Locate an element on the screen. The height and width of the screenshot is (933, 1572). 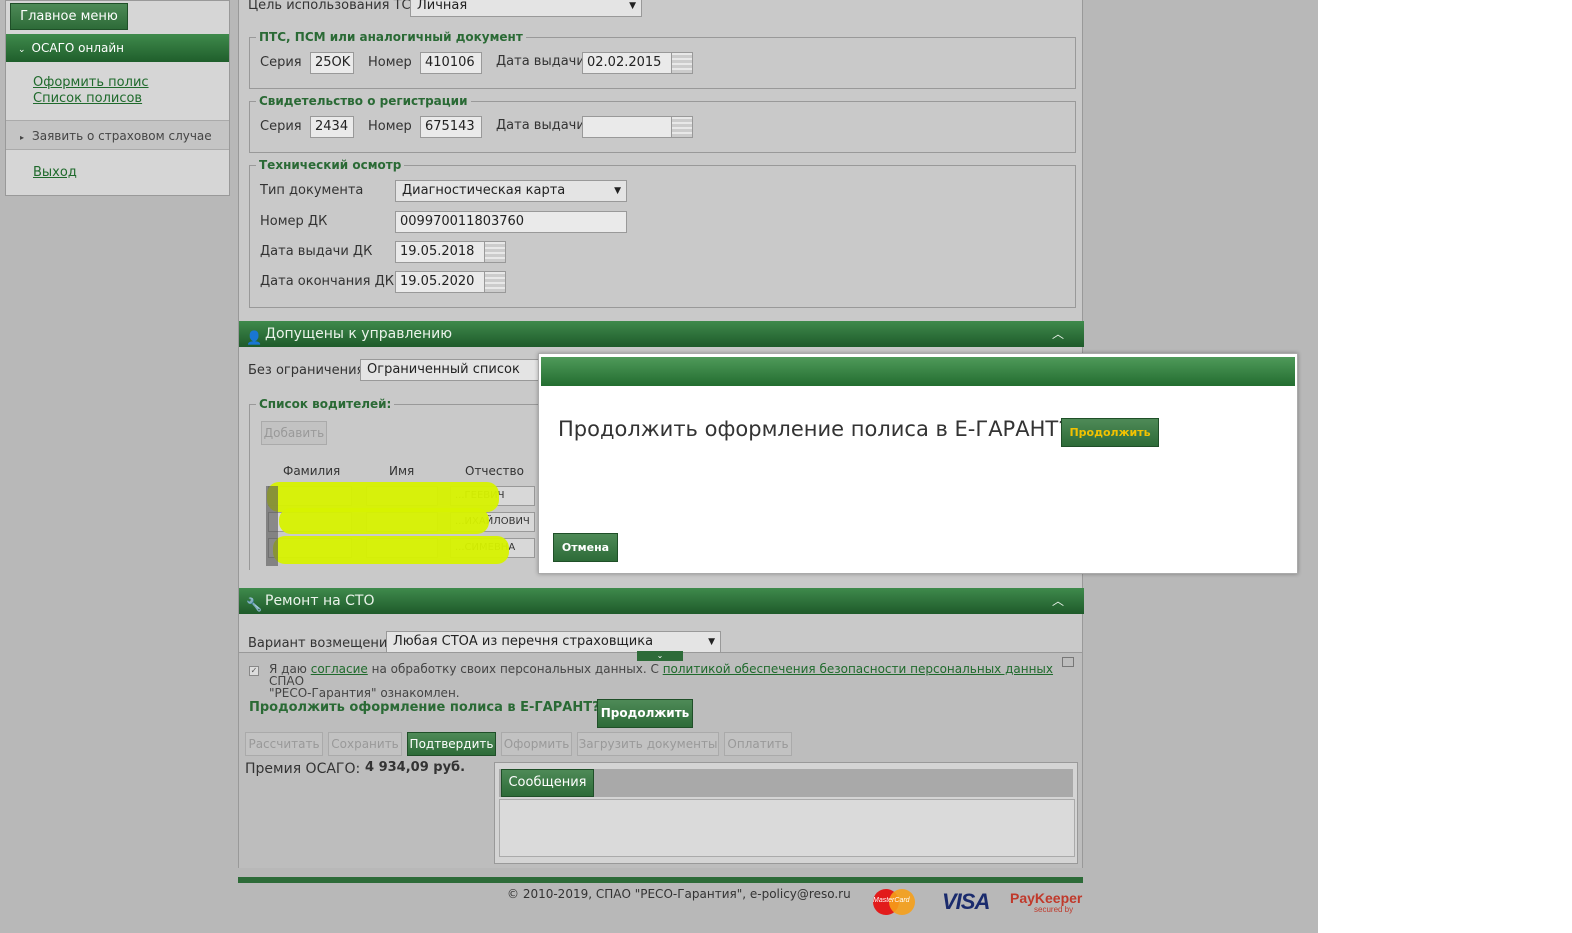
reg-date-field is located at coordinates (627, 127).